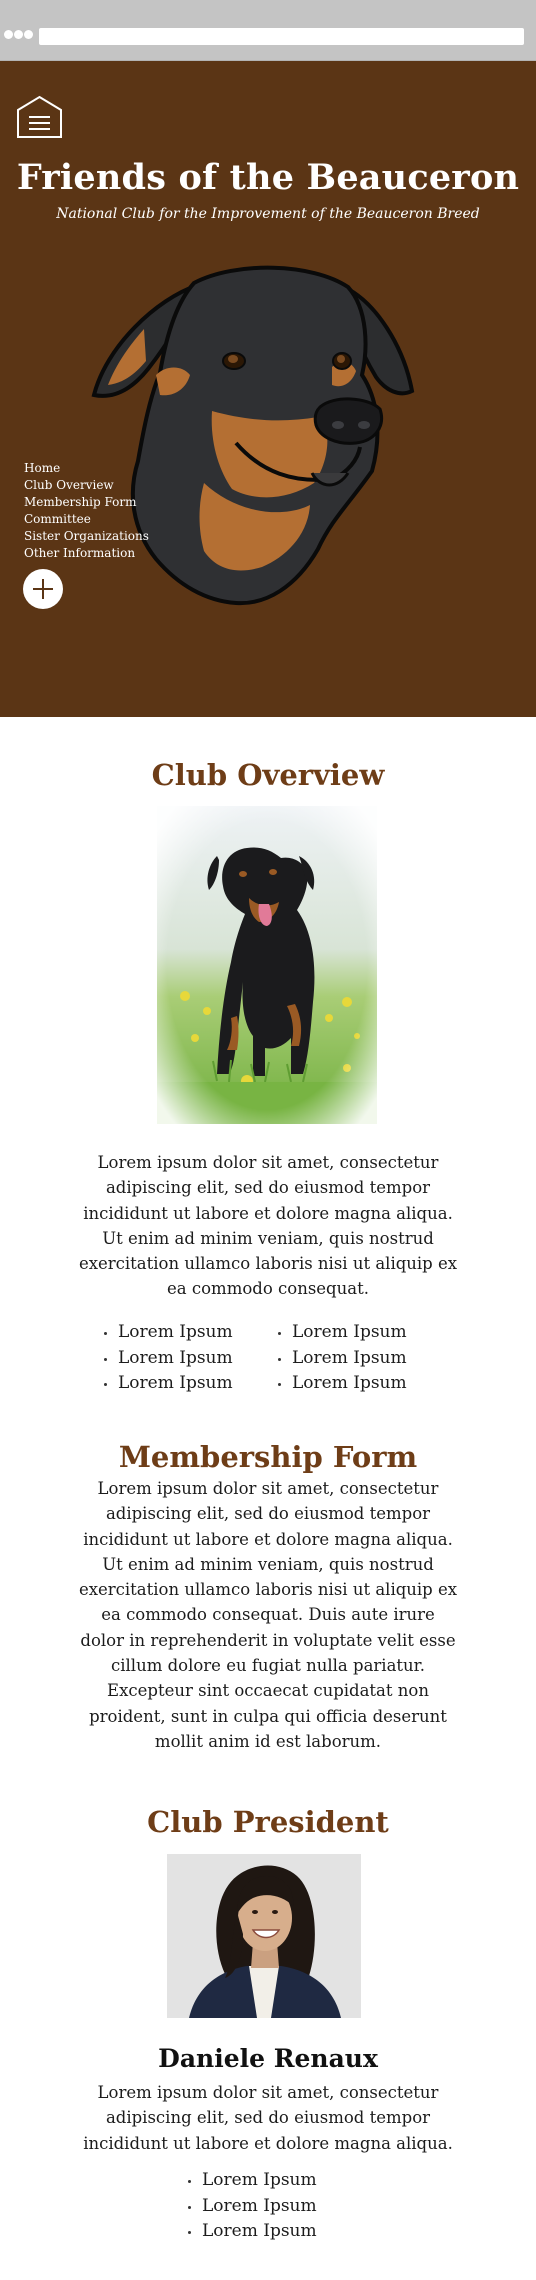  Describe the element at coordinates (281, 36) in the screenshot. I see `address-bar` at that location.